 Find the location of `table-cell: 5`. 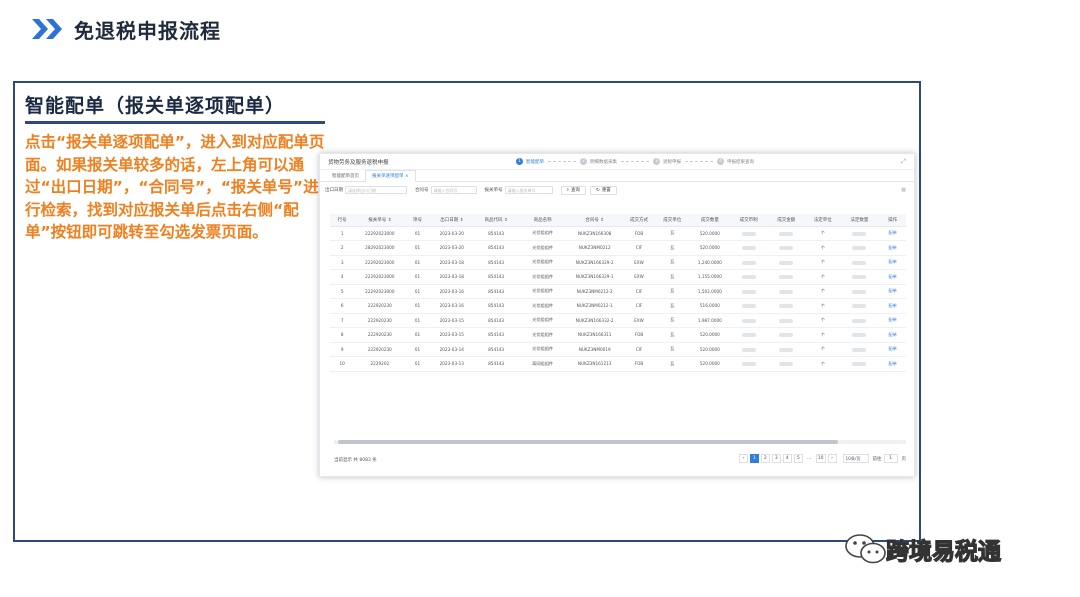

table-cell: 5 is located at coordinates (342, 291).